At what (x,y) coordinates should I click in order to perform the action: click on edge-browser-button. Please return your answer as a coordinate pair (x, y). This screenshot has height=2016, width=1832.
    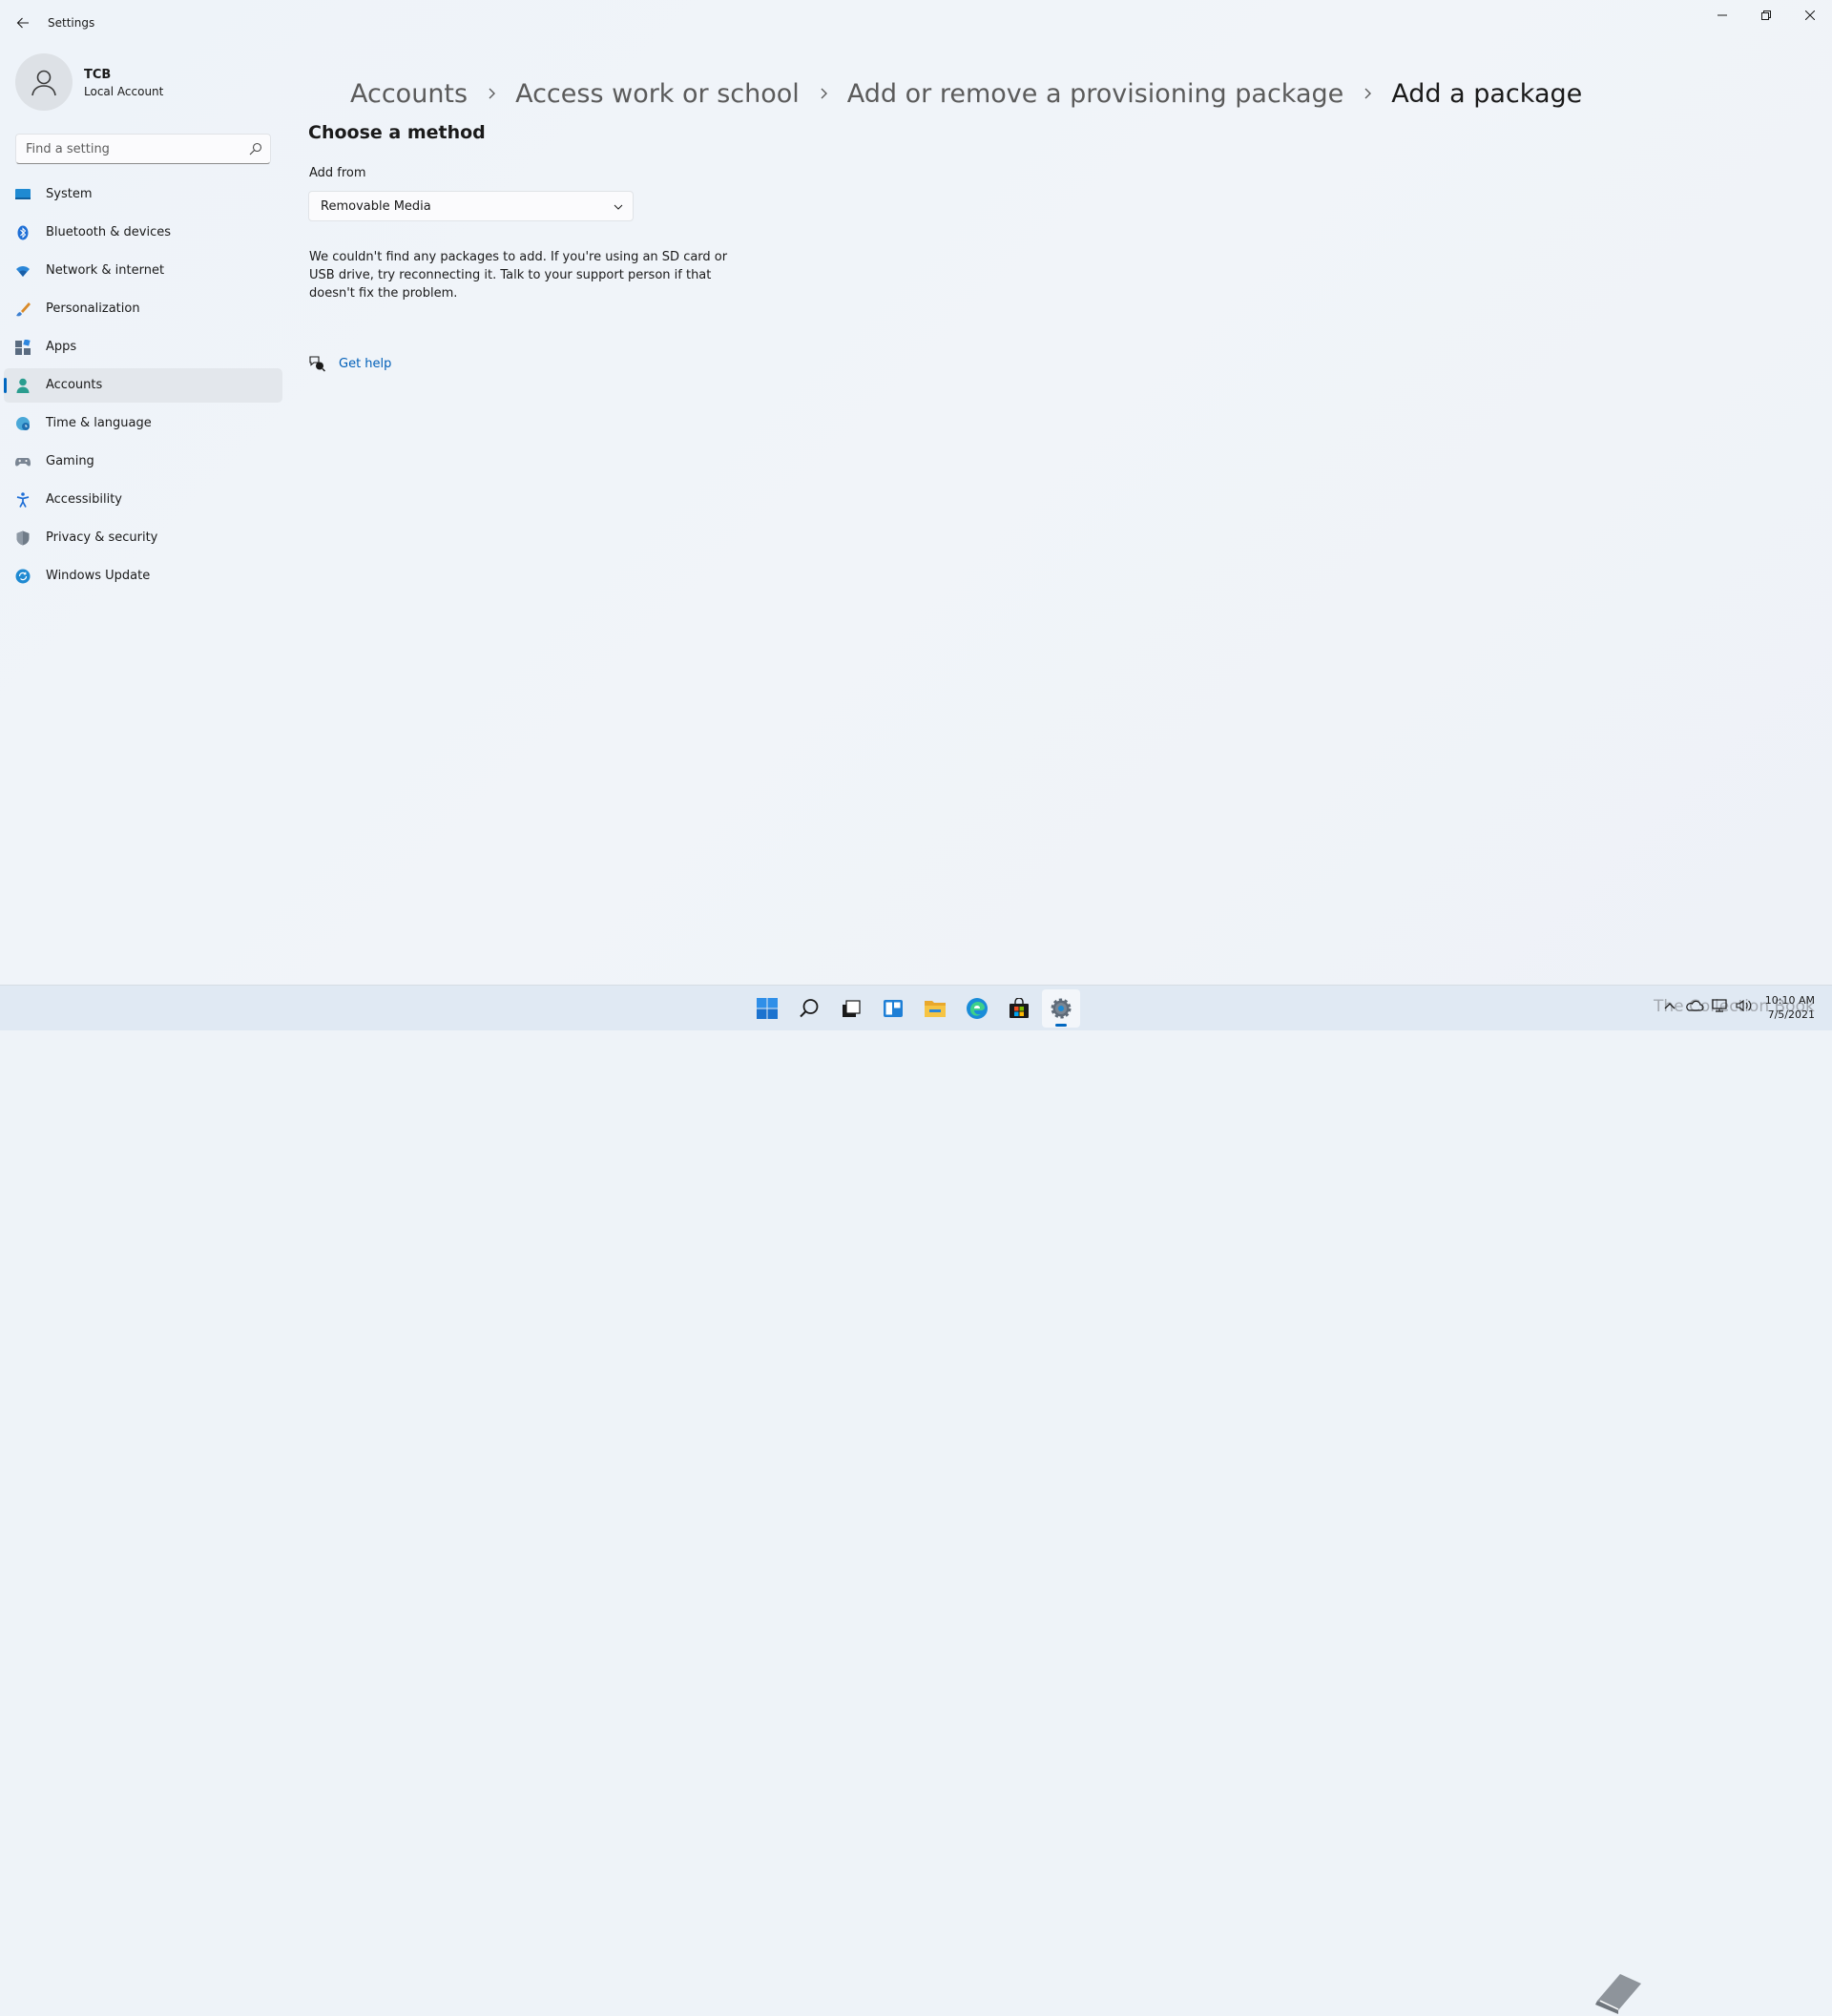
    Looking at the image, I should click on (977, 1008).